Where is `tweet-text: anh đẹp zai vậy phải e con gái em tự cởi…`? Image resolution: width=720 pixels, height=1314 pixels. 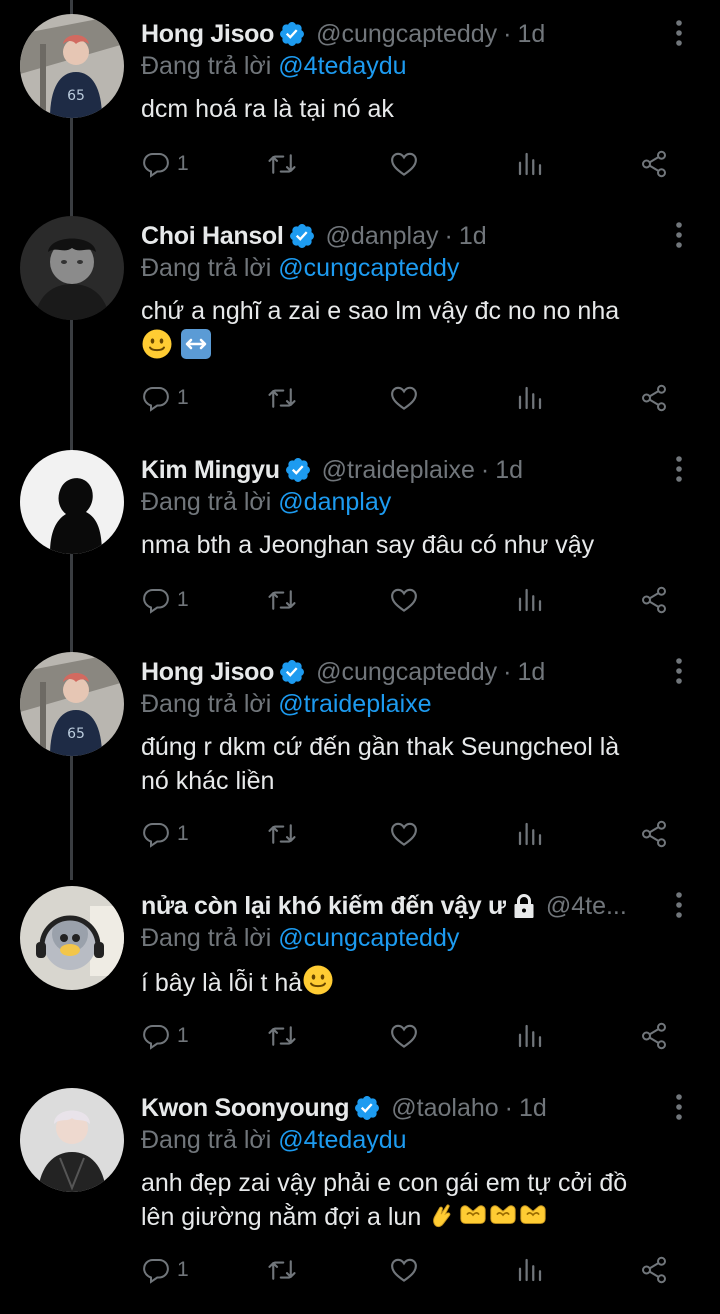 tweet-text: anh đẹp zai vậy phải e con gái em tự cởi… is located at coordinates (415, 1200).